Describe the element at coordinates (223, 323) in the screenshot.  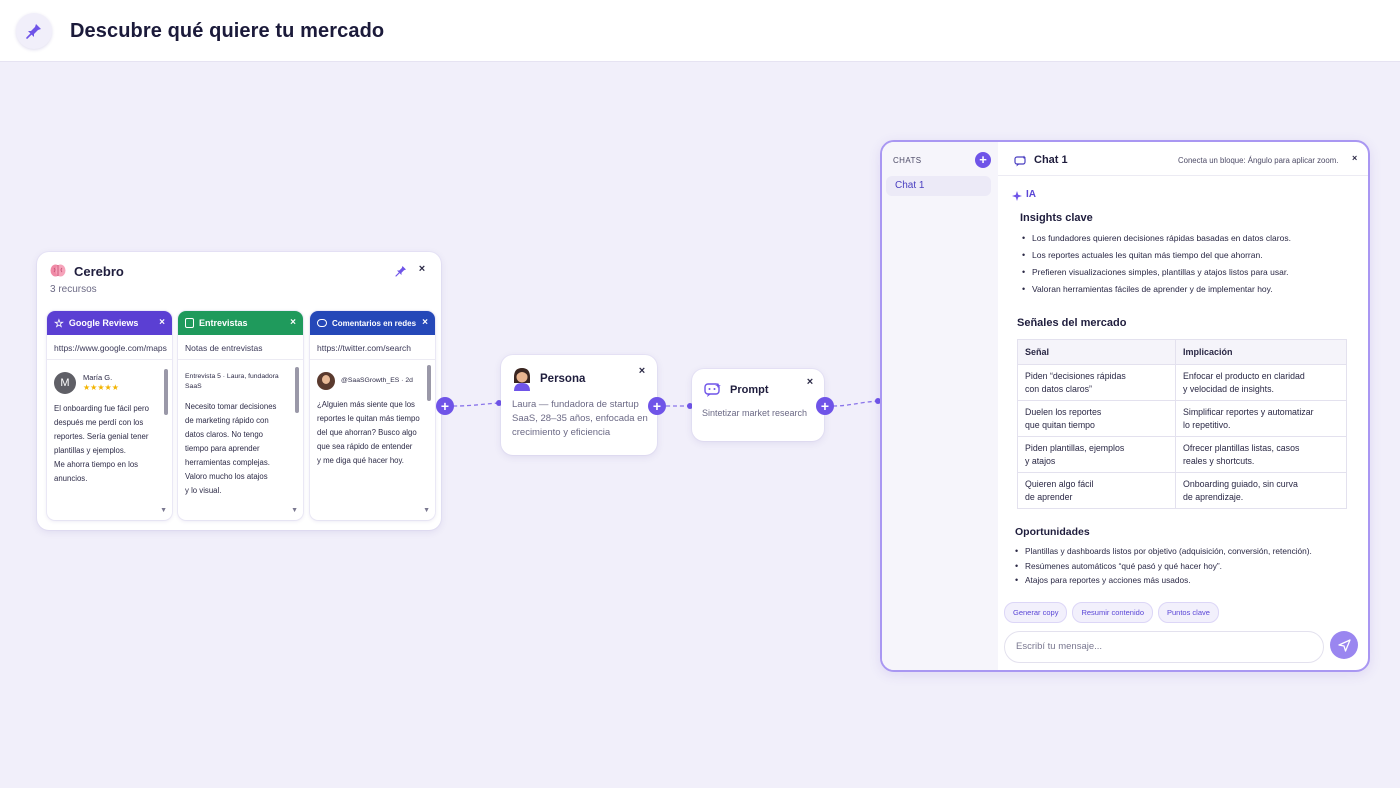
I see `resource-name: Entrevistas` at that location.